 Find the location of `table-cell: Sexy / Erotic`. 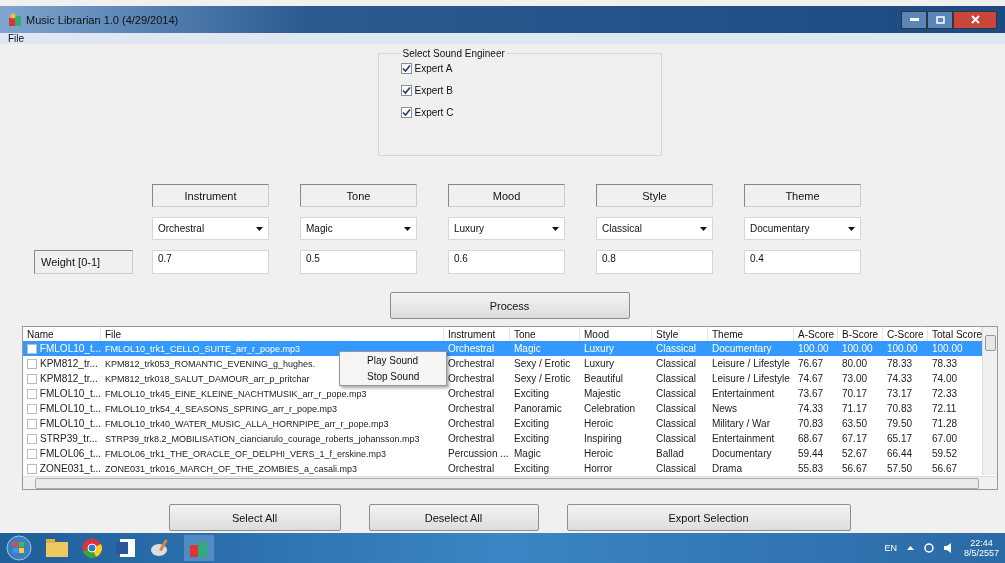

table-cell: Sexy / Erotic is located at coordinates (542, 379).